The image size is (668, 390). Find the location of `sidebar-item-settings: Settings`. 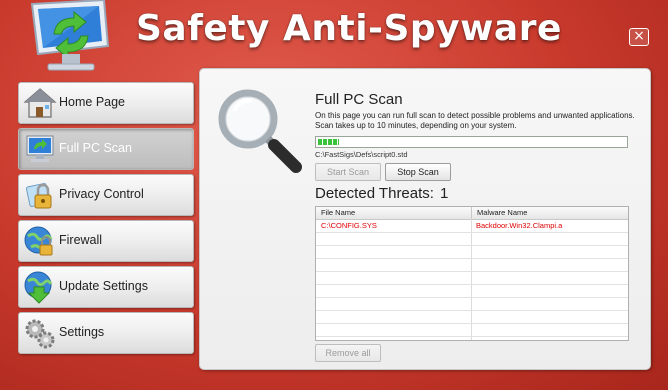

sidebar-item-settings: Settings is located at coordinates (106, 333).